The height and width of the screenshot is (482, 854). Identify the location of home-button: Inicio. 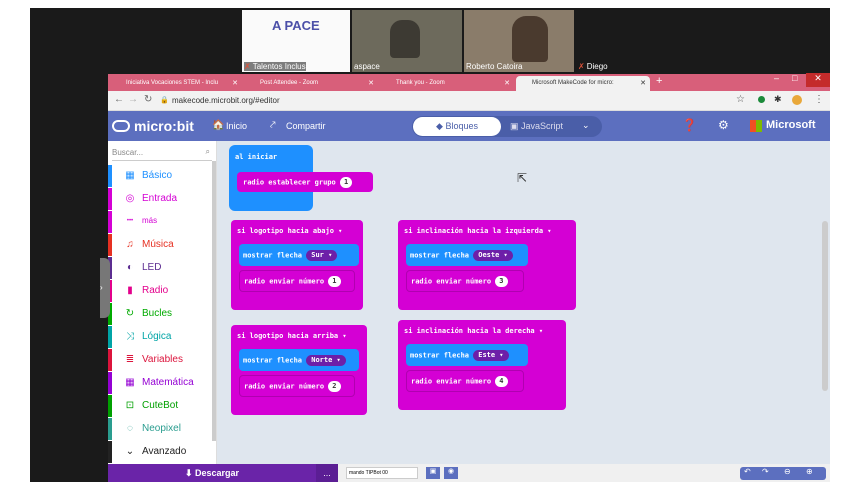
(236, 126).